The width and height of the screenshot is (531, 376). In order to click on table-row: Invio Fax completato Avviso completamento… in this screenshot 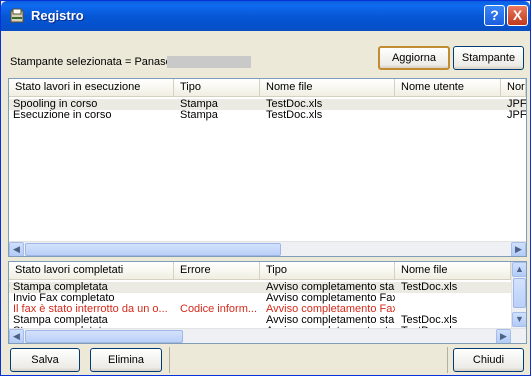, I will do `click(260, 298)`.